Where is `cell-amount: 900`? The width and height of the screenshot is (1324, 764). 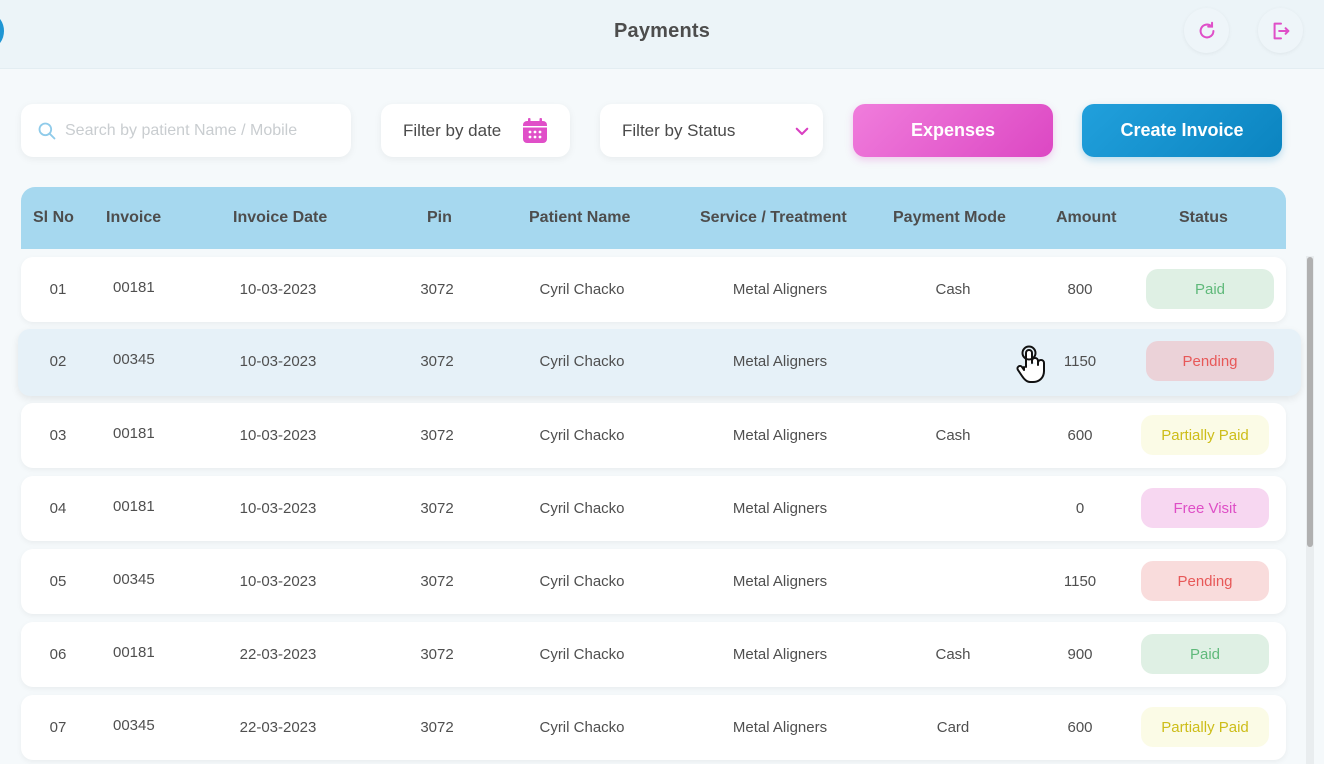
cell-amount: 900 is located at coordinates (1080, 654).